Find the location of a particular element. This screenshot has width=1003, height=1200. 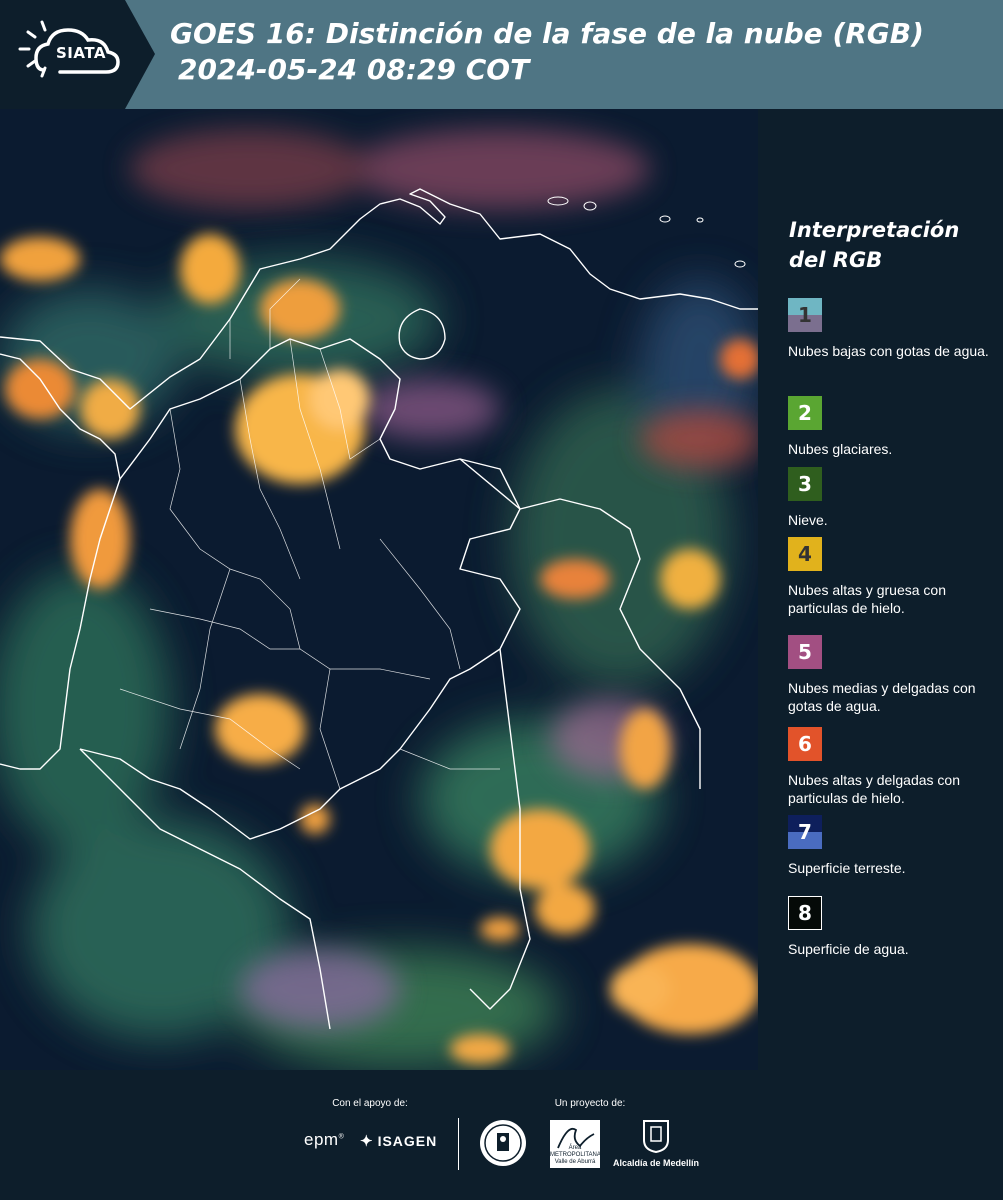

epm-logo: epm® is located at coordinates (324, 1139).